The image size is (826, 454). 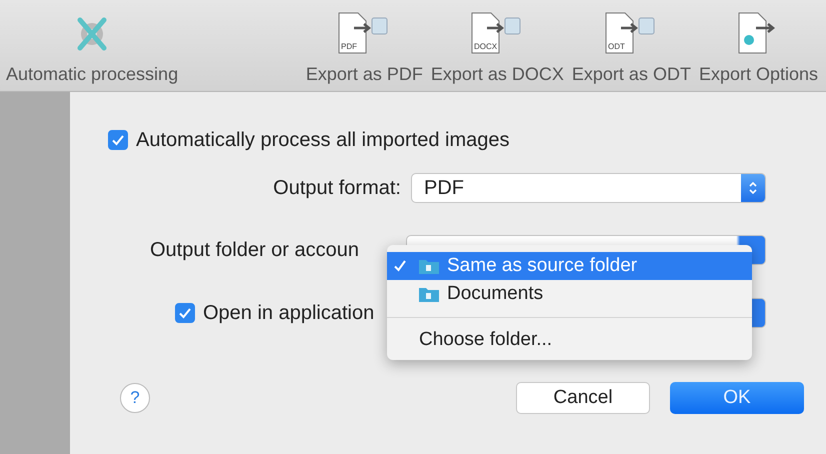 What do you see at coordinates (497, 74) in the screenshot?
I see `toolbar-label: Export as DOCX` at bounding box center [497, 74].